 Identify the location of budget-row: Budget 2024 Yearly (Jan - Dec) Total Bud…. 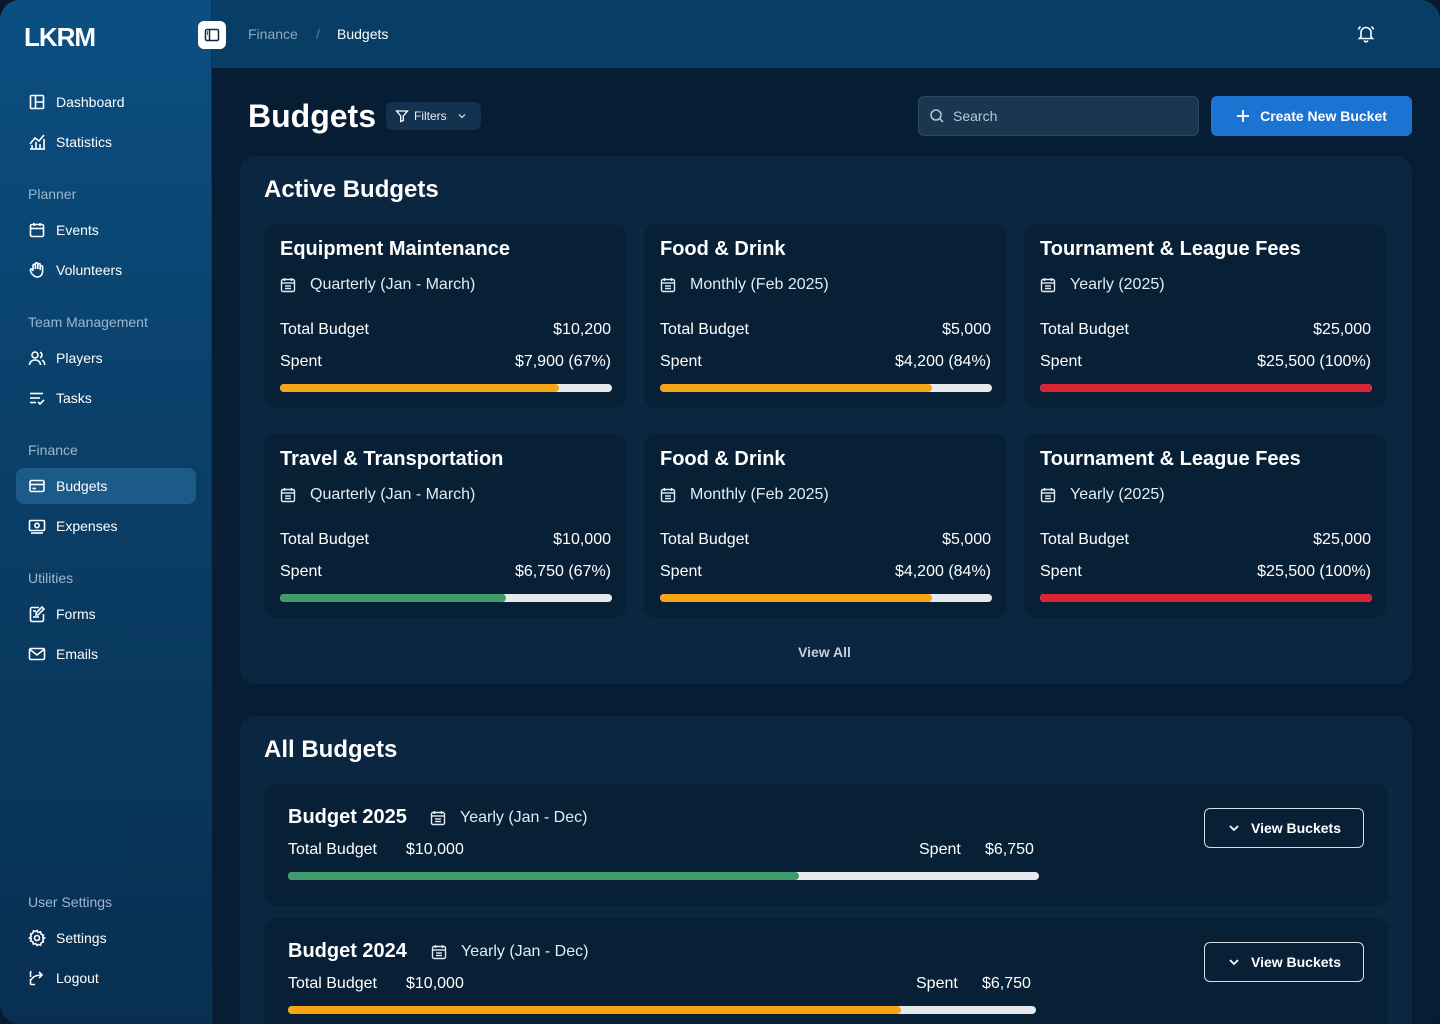
(826, 971).